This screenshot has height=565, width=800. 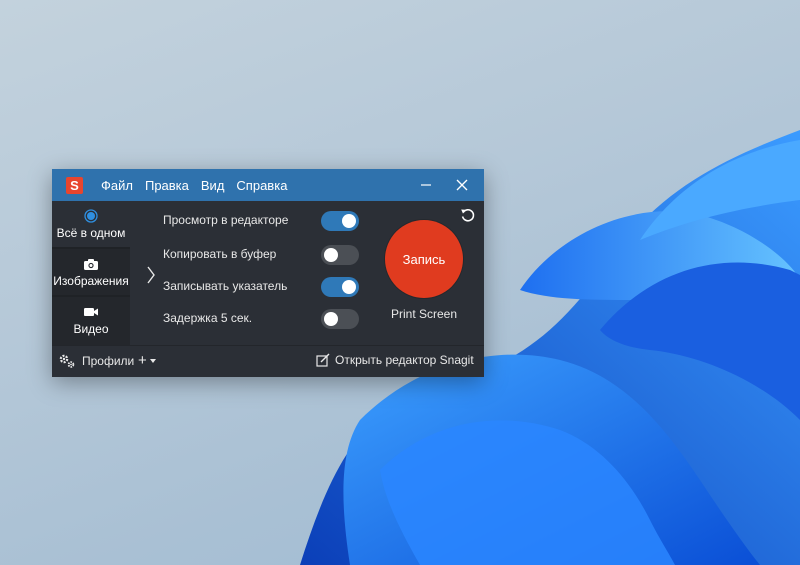 I want to click on record-button-label: Запись, so click(x=424, y=259).